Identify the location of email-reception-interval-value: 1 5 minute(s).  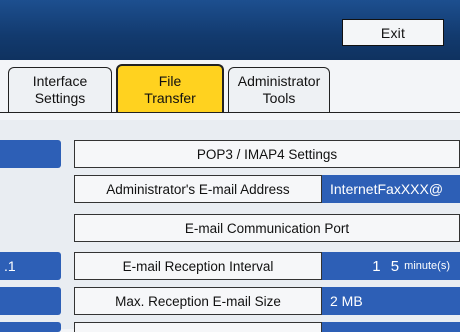
(391, 266).